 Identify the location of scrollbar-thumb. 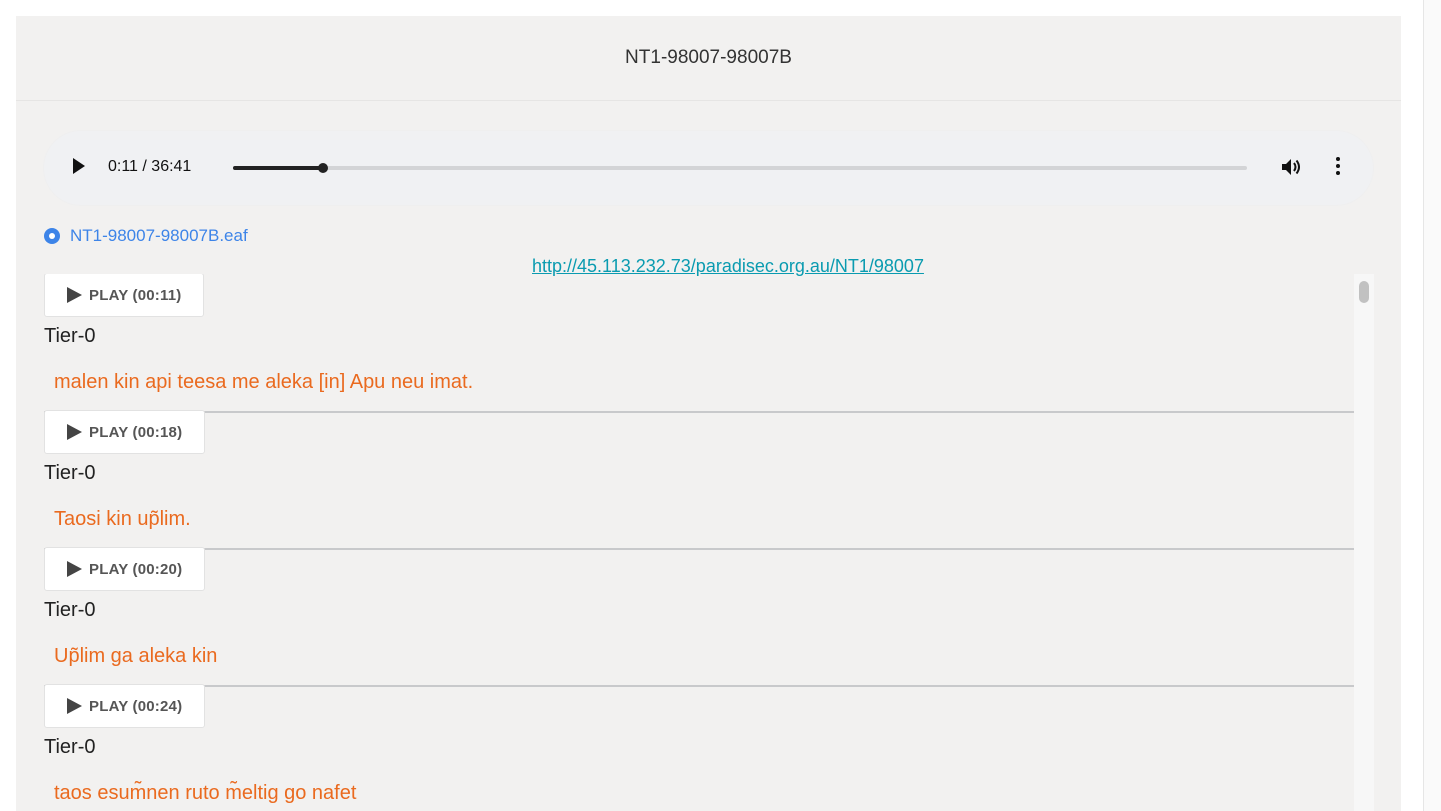
(1364, 292).